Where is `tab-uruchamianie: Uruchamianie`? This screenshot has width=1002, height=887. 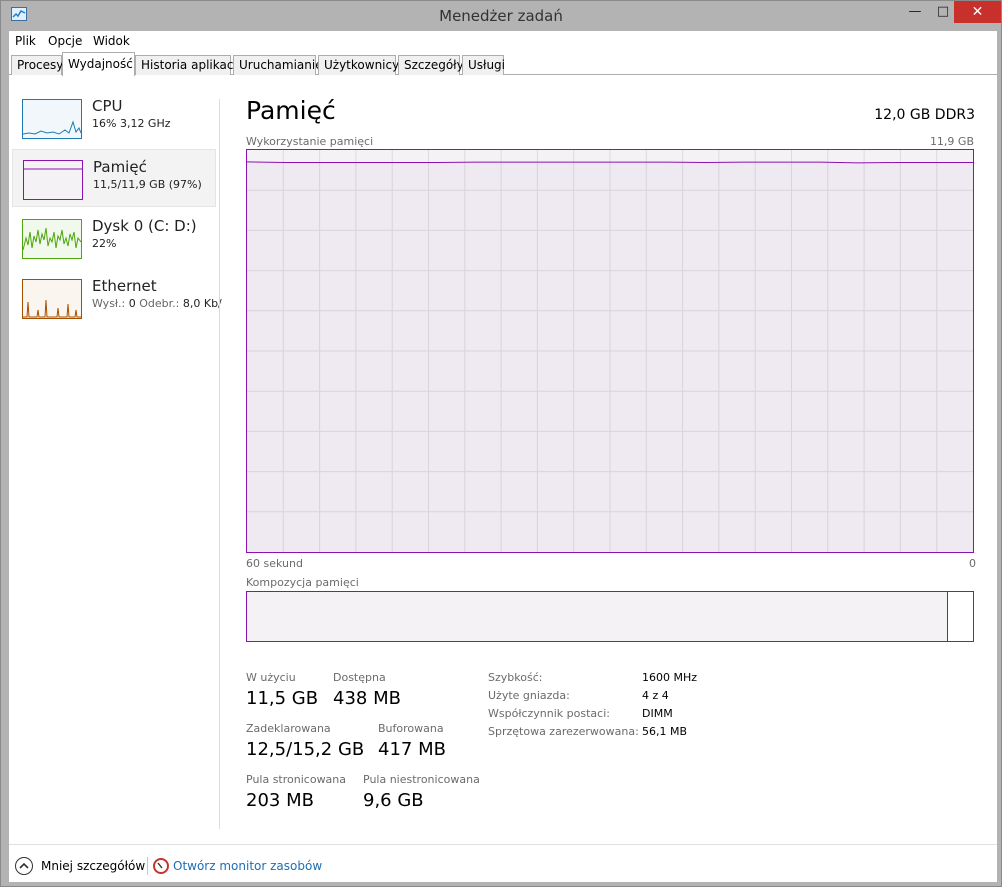 tab-uruchamianie: Uruchamianie is located at coordinates (278, 65).